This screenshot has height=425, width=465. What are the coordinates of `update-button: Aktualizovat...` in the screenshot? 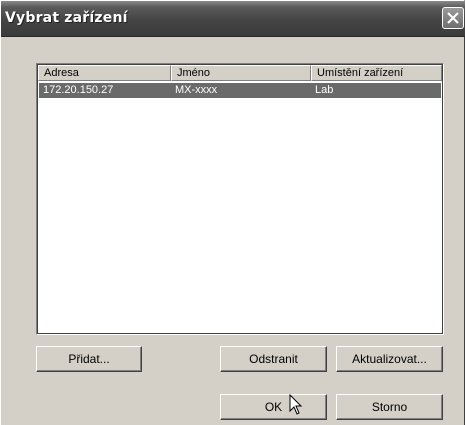 It's located at (389, 359).